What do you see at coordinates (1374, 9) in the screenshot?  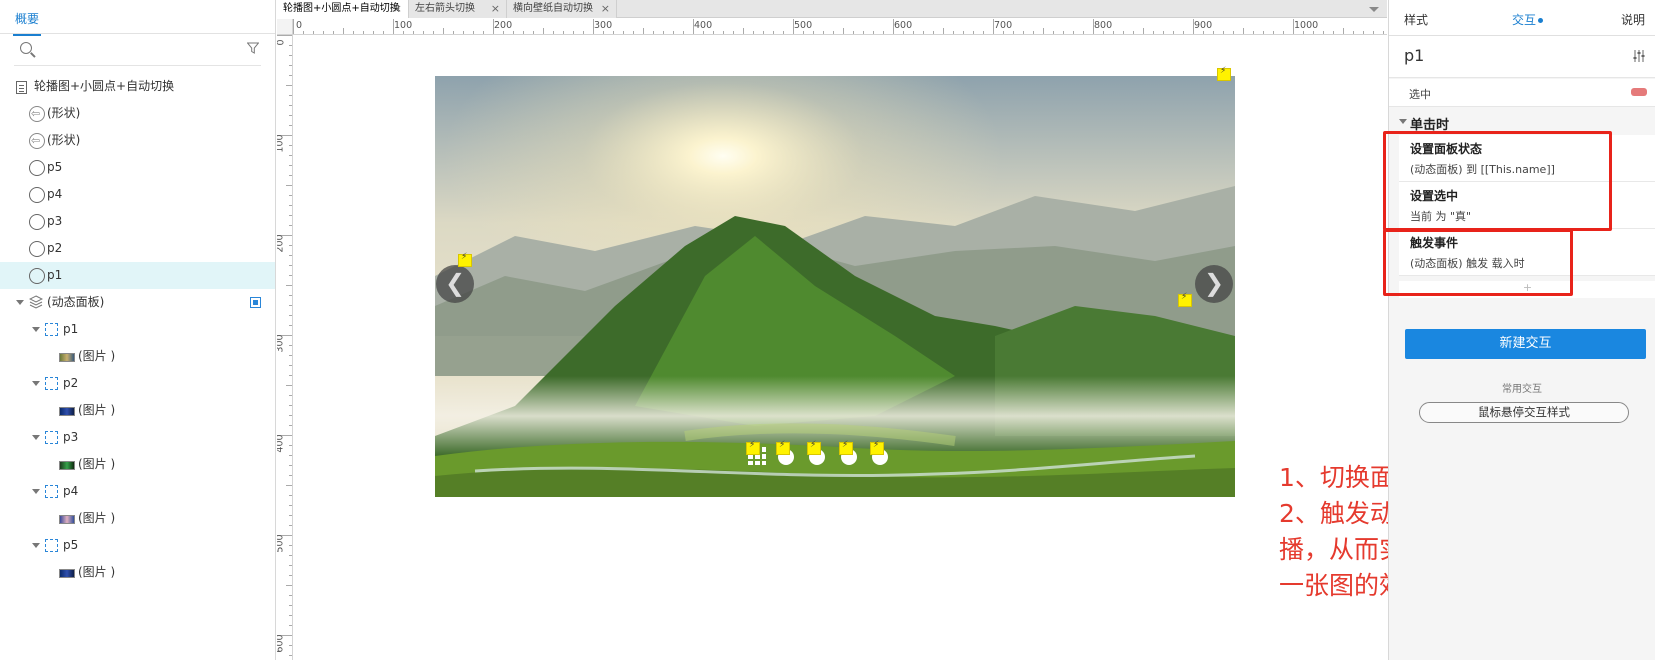 I see `tab-list-dropdown-icon` at bounding box center [1374, 9].